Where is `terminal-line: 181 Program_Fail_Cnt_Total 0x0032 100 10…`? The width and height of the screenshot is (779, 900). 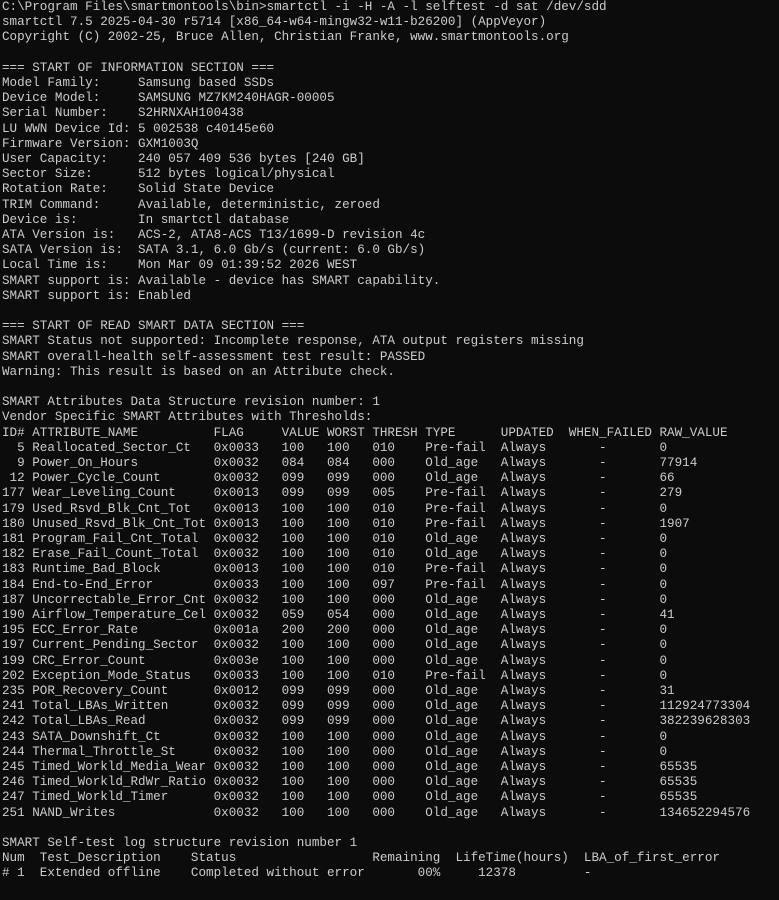 terminal-line: 181 Program_Fail_Cnt_Total 0x0032 100 10… is located at coordinates (335, 539).